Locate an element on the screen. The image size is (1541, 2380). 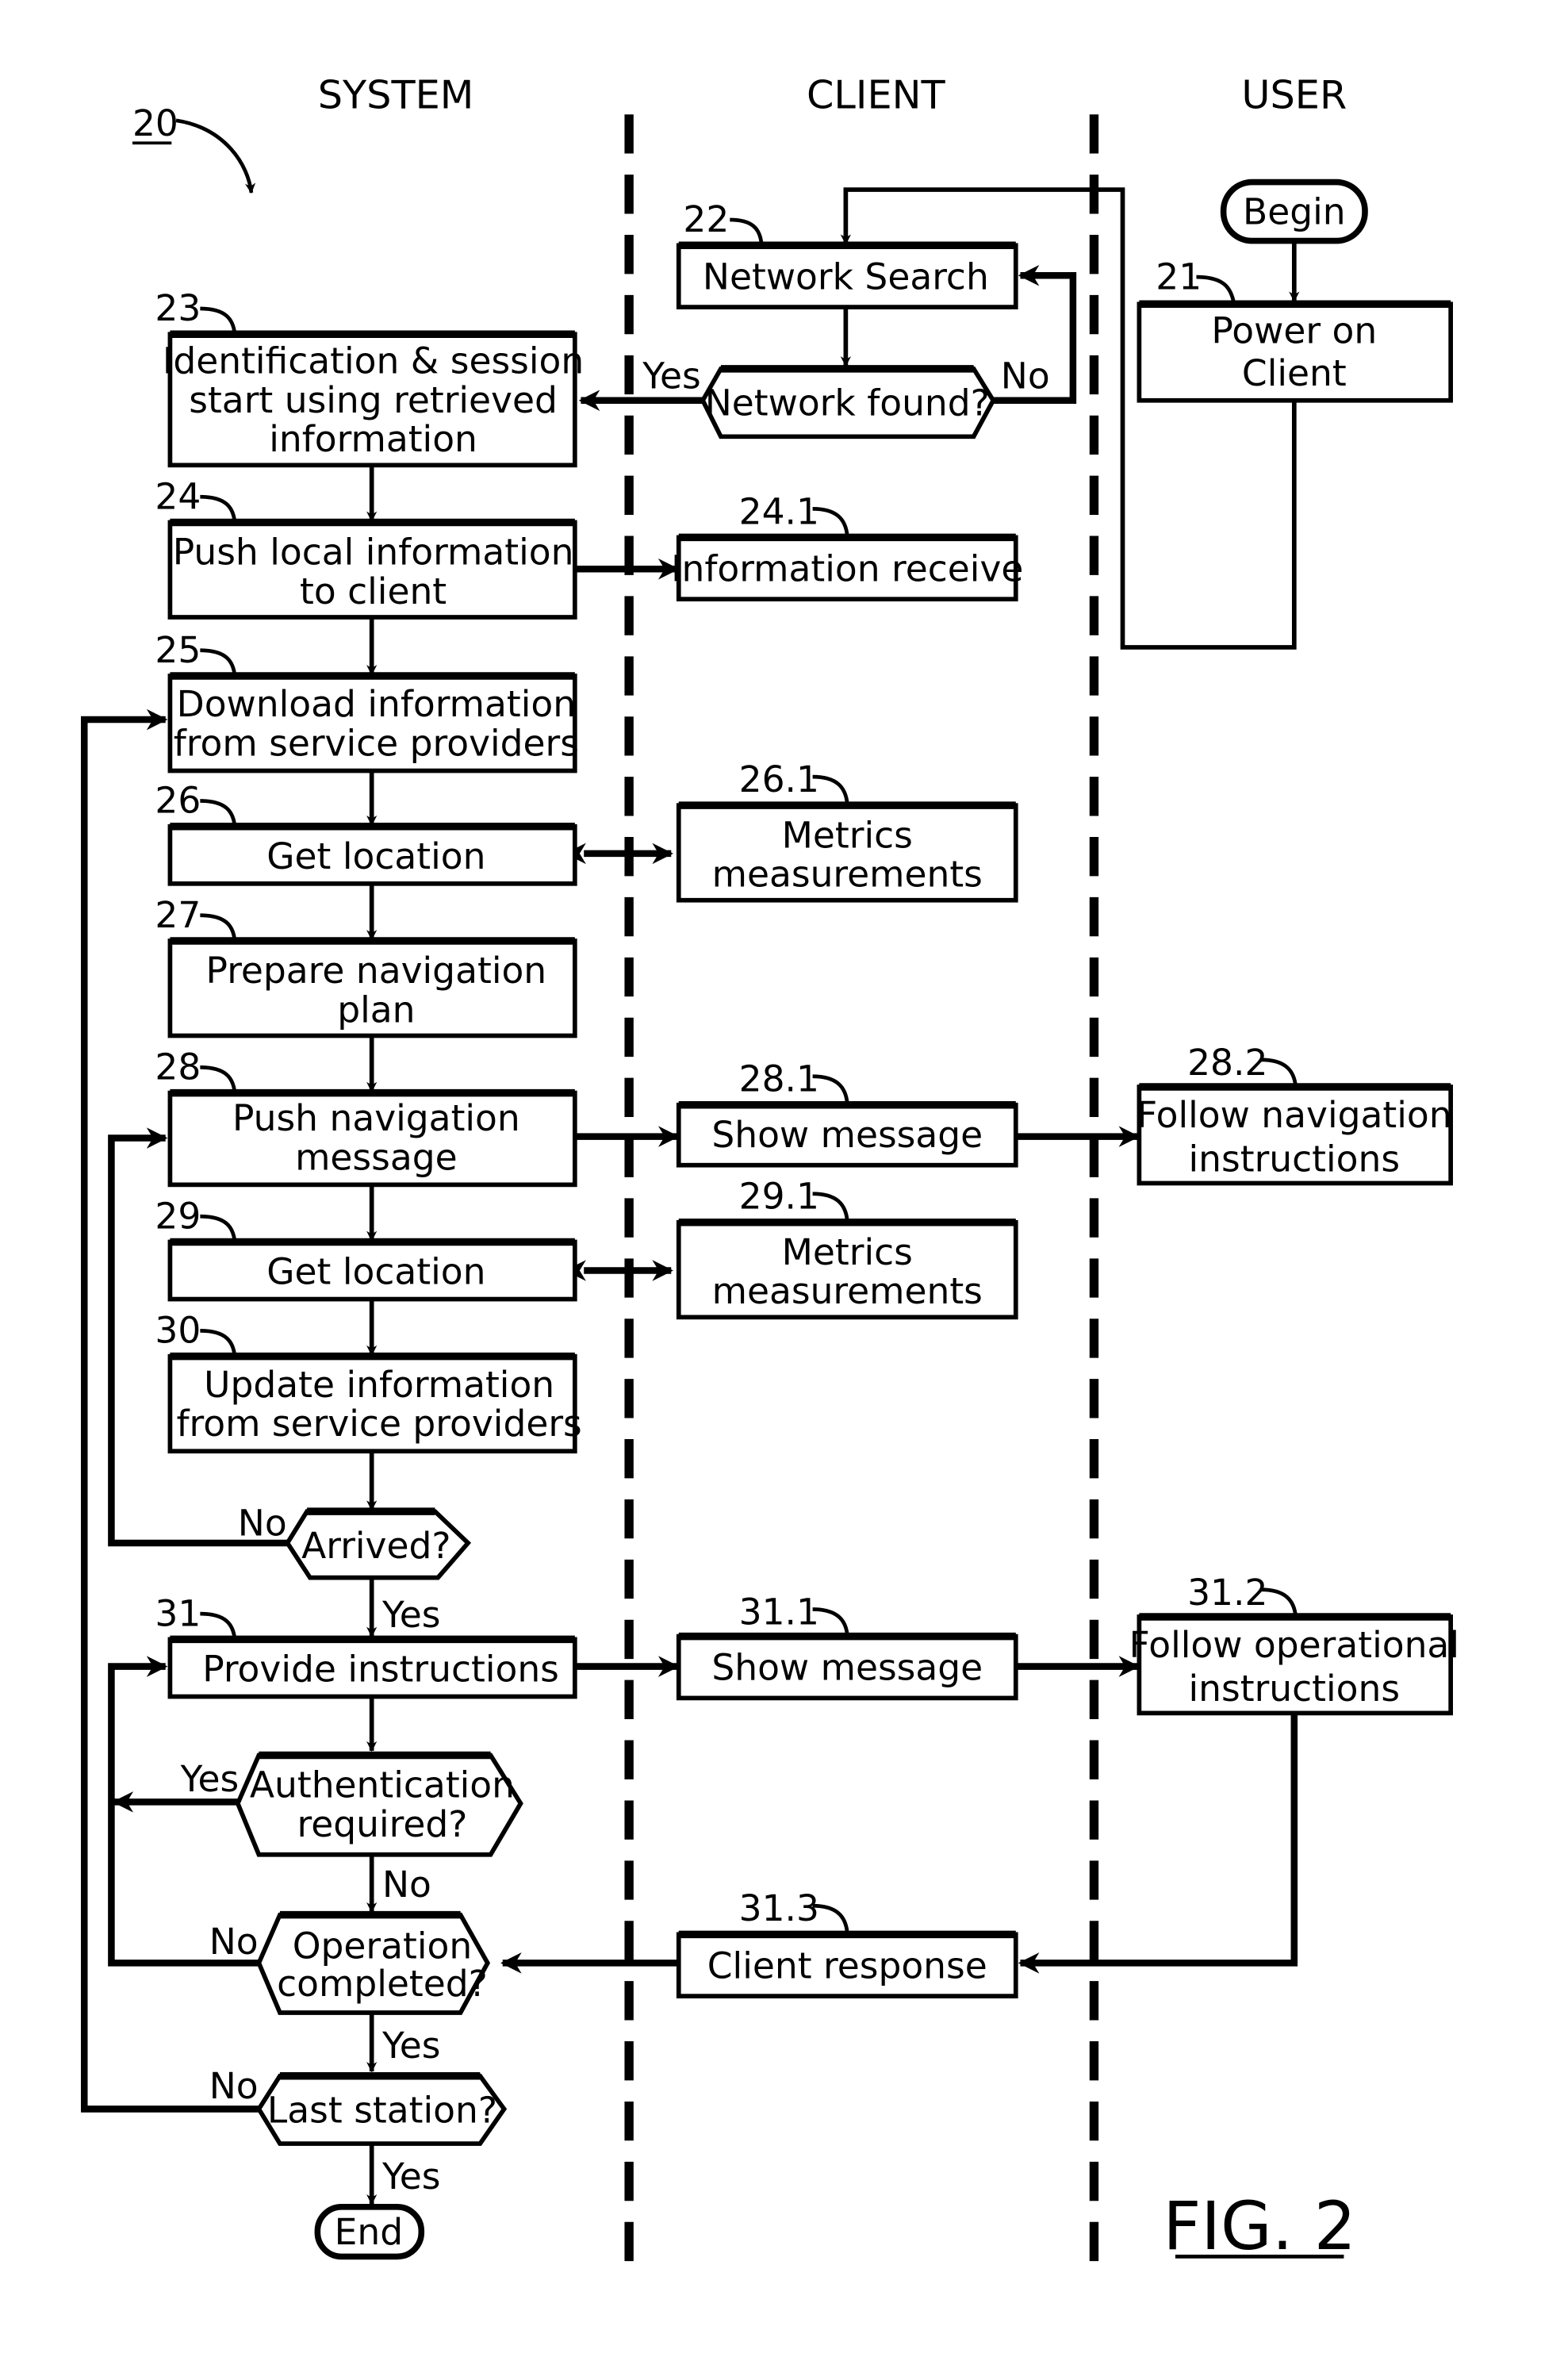
terminator-end-label: End is located at coordinates (369, 2232).